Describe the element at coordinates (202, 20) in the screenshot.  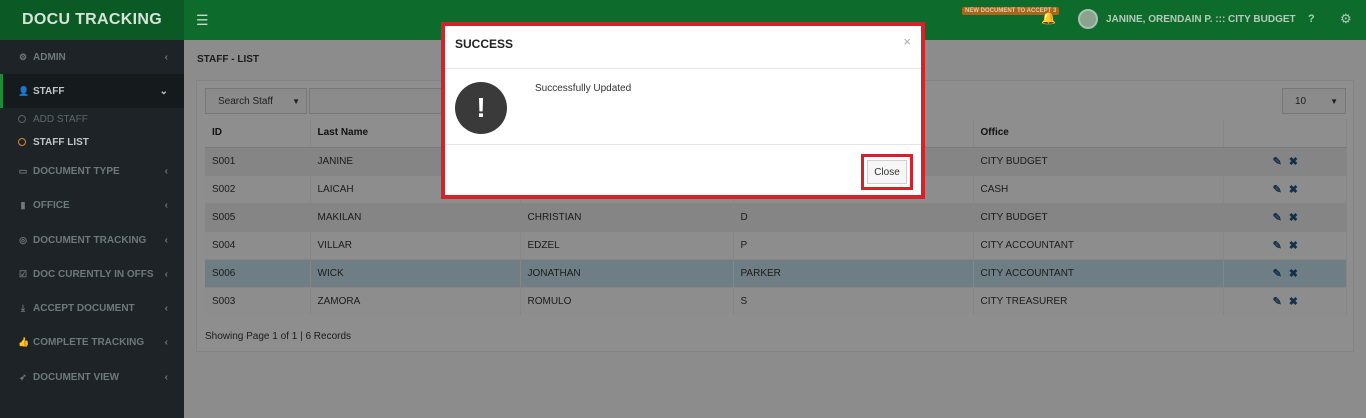
I see `menu-toggle-icon: ☰` at that location.